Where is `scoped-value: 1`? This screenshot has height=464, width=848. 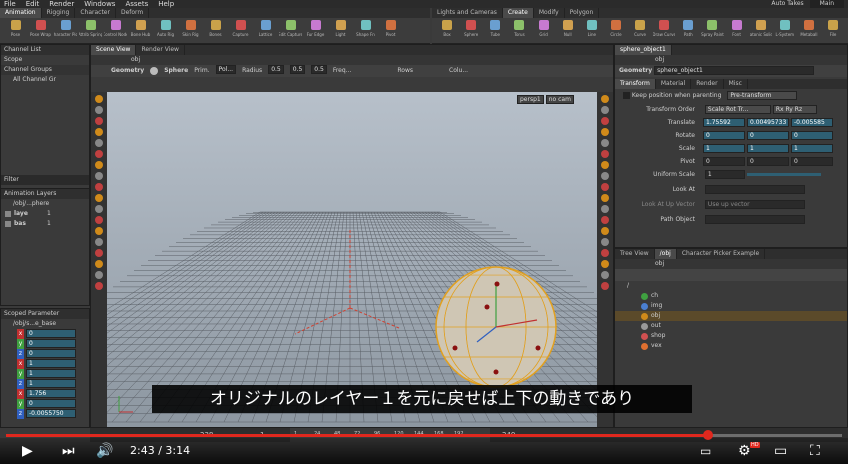
scoped-value: 1 is located at coordinates (51, 363).